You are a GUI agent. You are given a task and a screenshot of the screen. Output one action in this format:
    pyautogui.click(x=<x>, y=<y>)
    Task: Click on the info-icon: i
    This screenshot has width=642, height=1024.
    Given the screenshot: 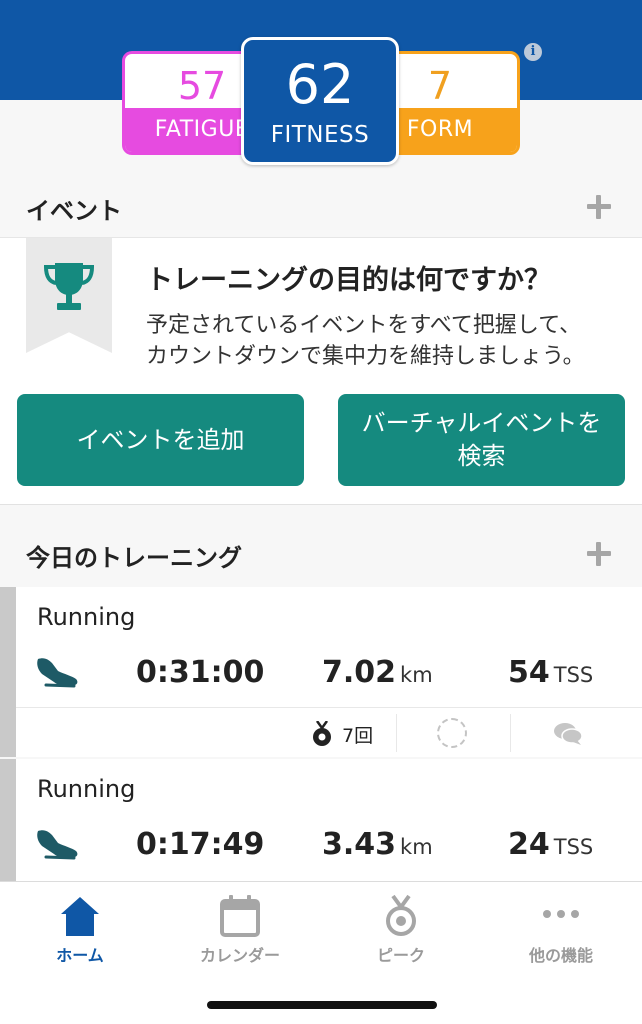 What is the action you would take?
    pyautogui.click(x=533, y=52)
    